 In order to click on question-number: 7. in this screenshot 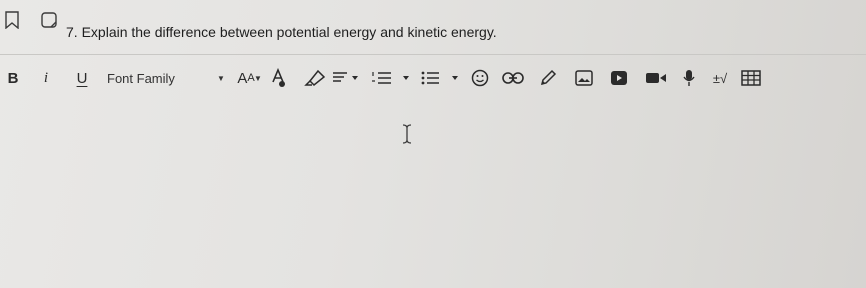, I will do `click(72, 32)`.